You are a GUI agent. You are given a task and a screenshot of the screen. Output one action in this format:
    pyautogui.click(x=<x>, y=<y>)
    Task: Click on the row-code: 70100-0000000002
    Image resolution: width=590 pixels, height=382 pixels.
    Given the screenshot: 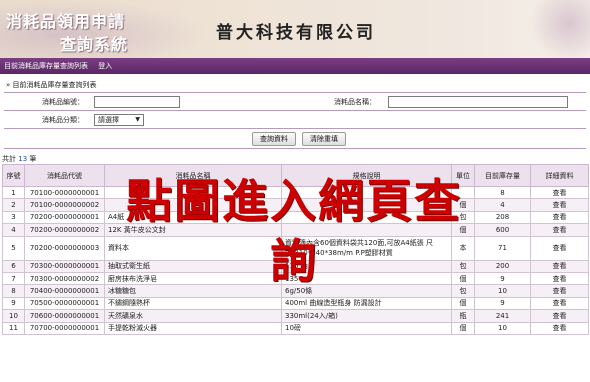 What is the action you would take?
    pyautogui.click(x=64, y=205)
    